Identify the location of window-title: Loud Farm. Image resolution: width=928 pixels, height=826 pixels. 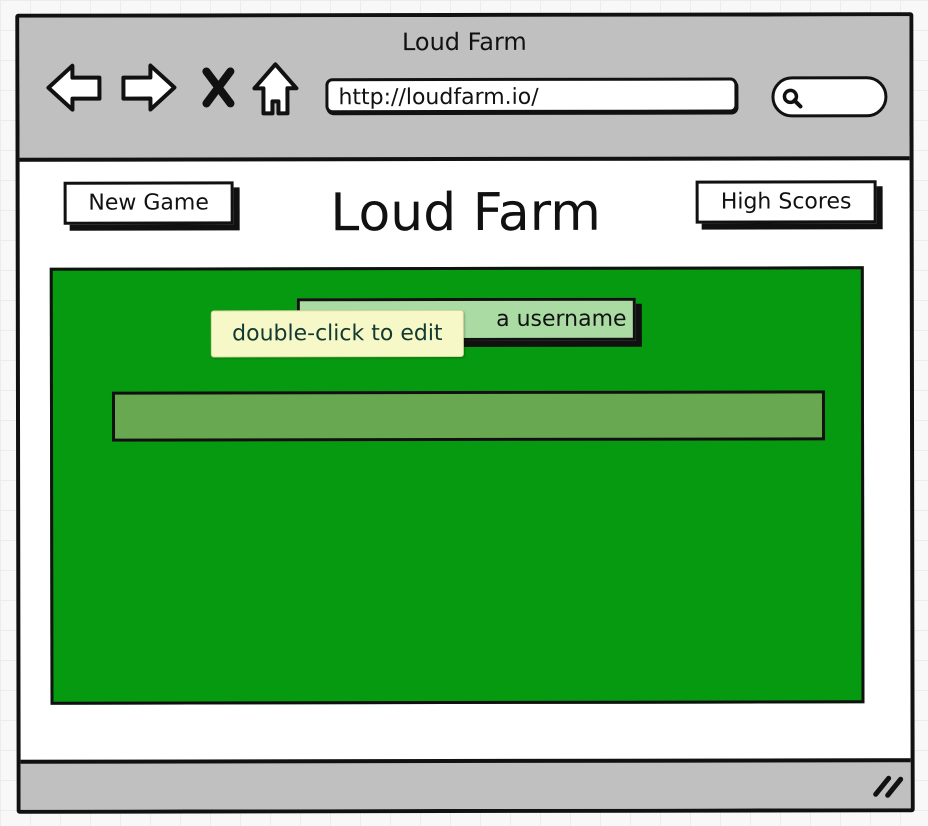
(464, 42).